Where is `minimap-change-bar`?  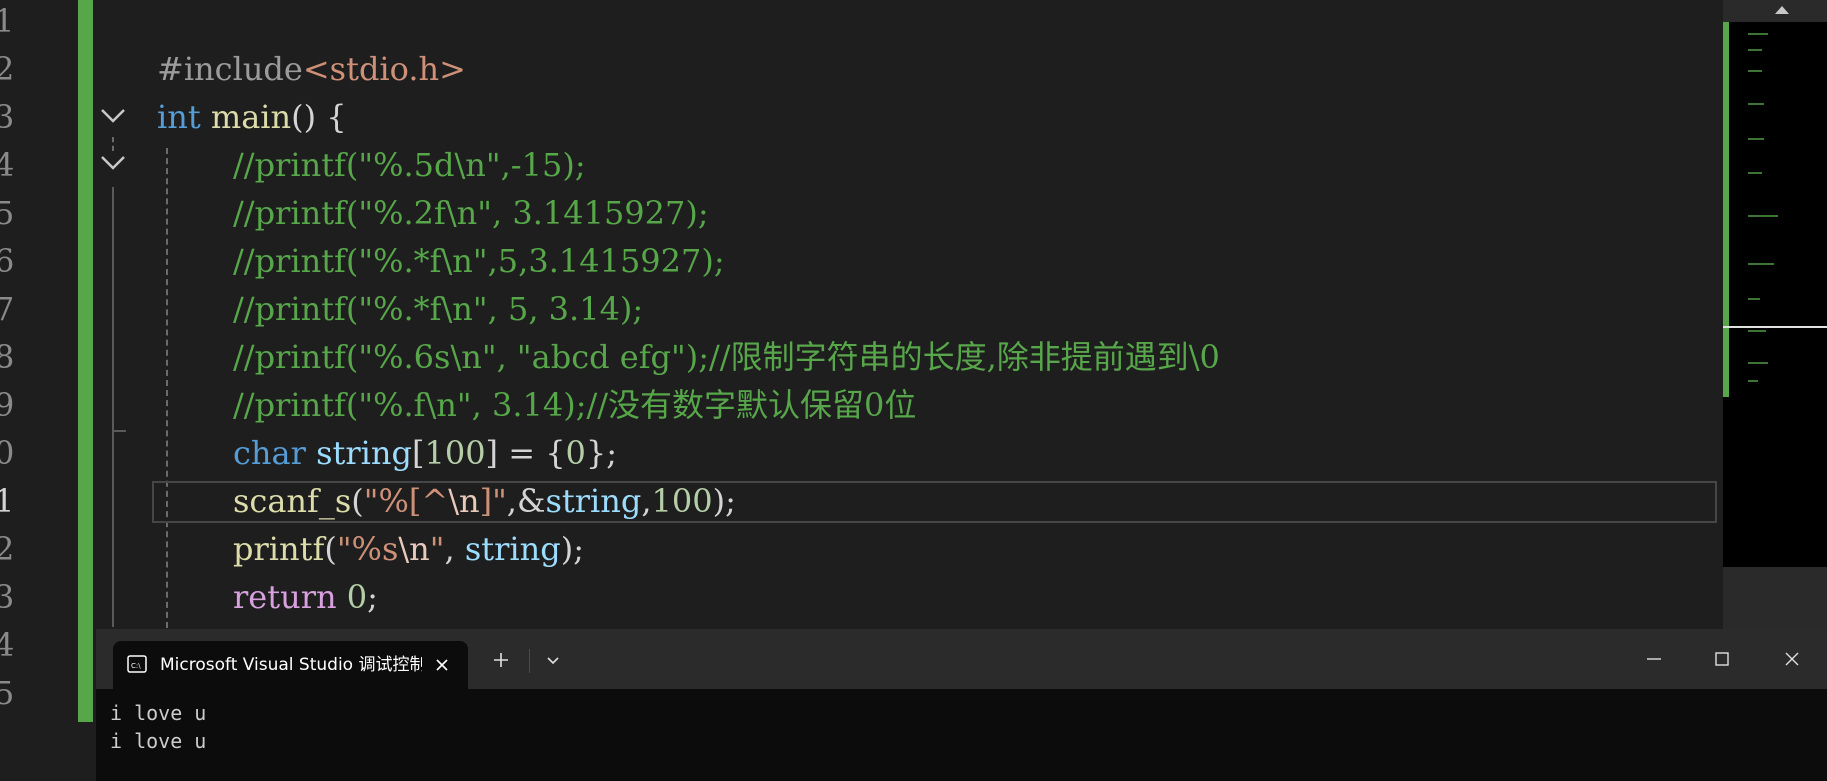
minimap-change-bar is located at coordinates (1726, 209).